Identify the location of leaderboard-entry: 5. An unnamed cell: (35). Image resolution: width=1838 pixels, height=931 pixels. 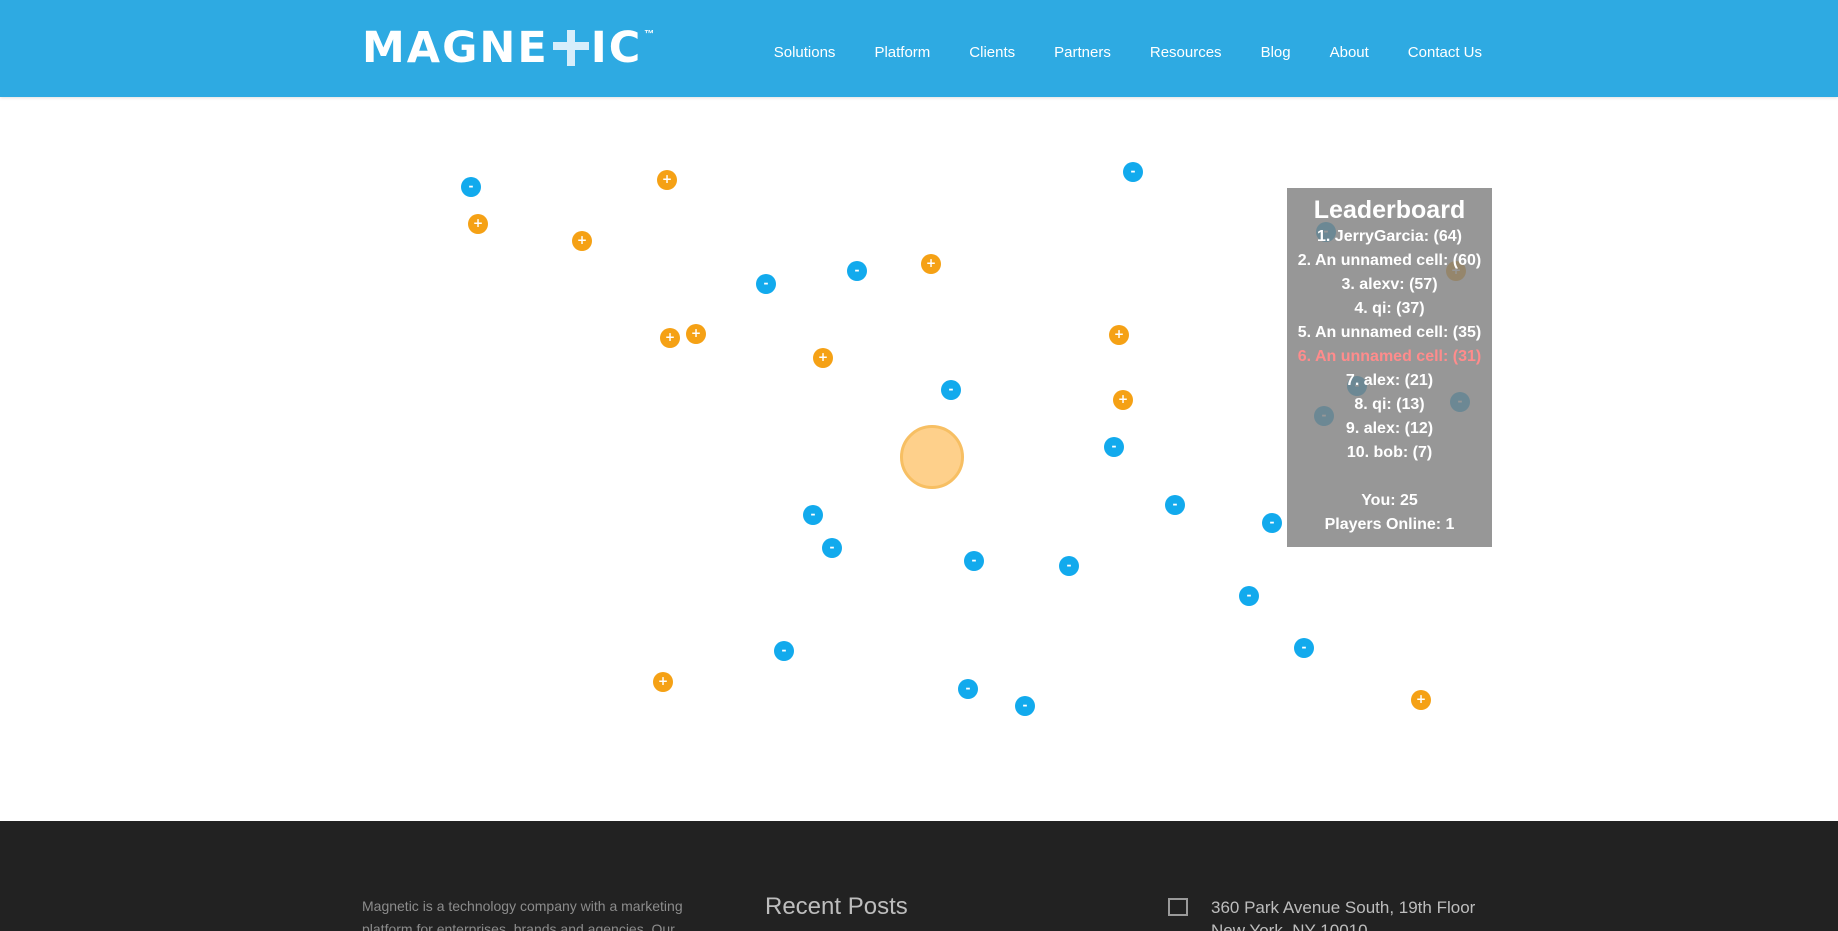
(1389, 332).